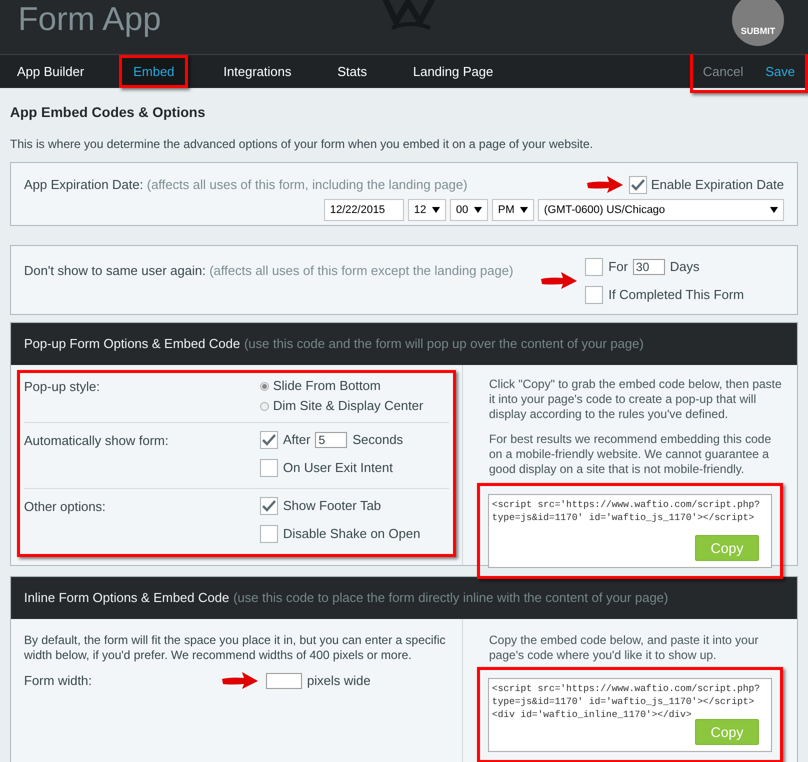  I want to click on setting-label: Automatically show form:, so click(97, 441).